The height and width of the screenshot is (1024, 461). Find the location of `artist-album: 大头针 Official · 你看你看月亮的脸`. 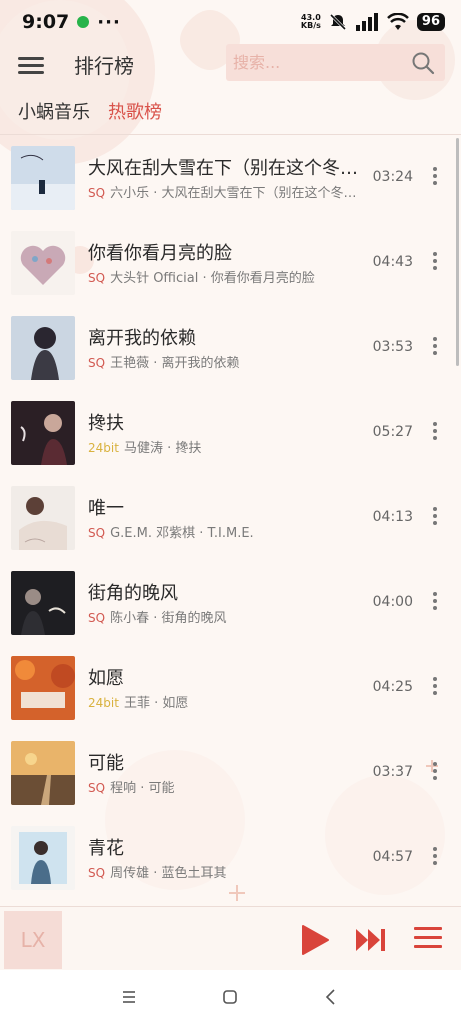

artist-album: 大头针 Official · 你看你看月亮的脸 is located at coordinates (212, 278).